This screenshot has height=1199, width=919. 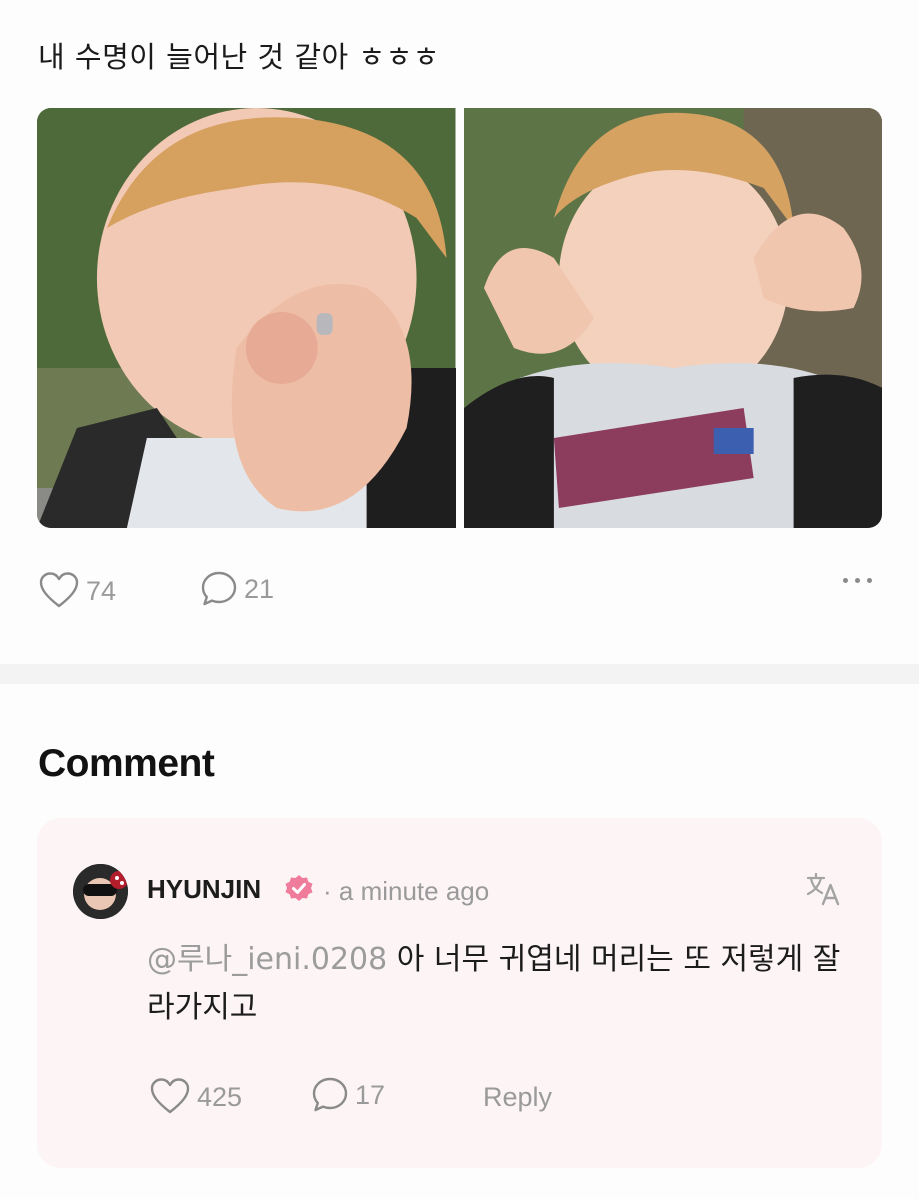 I want to click on avatar, so click(x=100, y=891).